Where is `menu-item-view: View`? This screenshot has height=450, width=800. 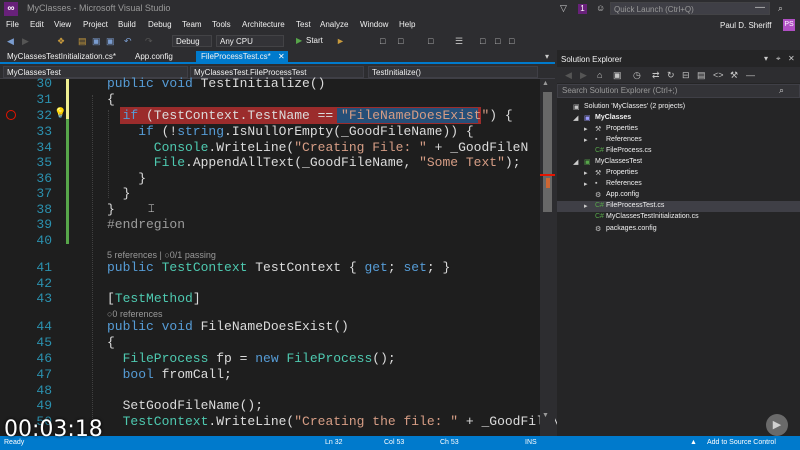
menu-item-view: View is located at coordinates (62, 24).